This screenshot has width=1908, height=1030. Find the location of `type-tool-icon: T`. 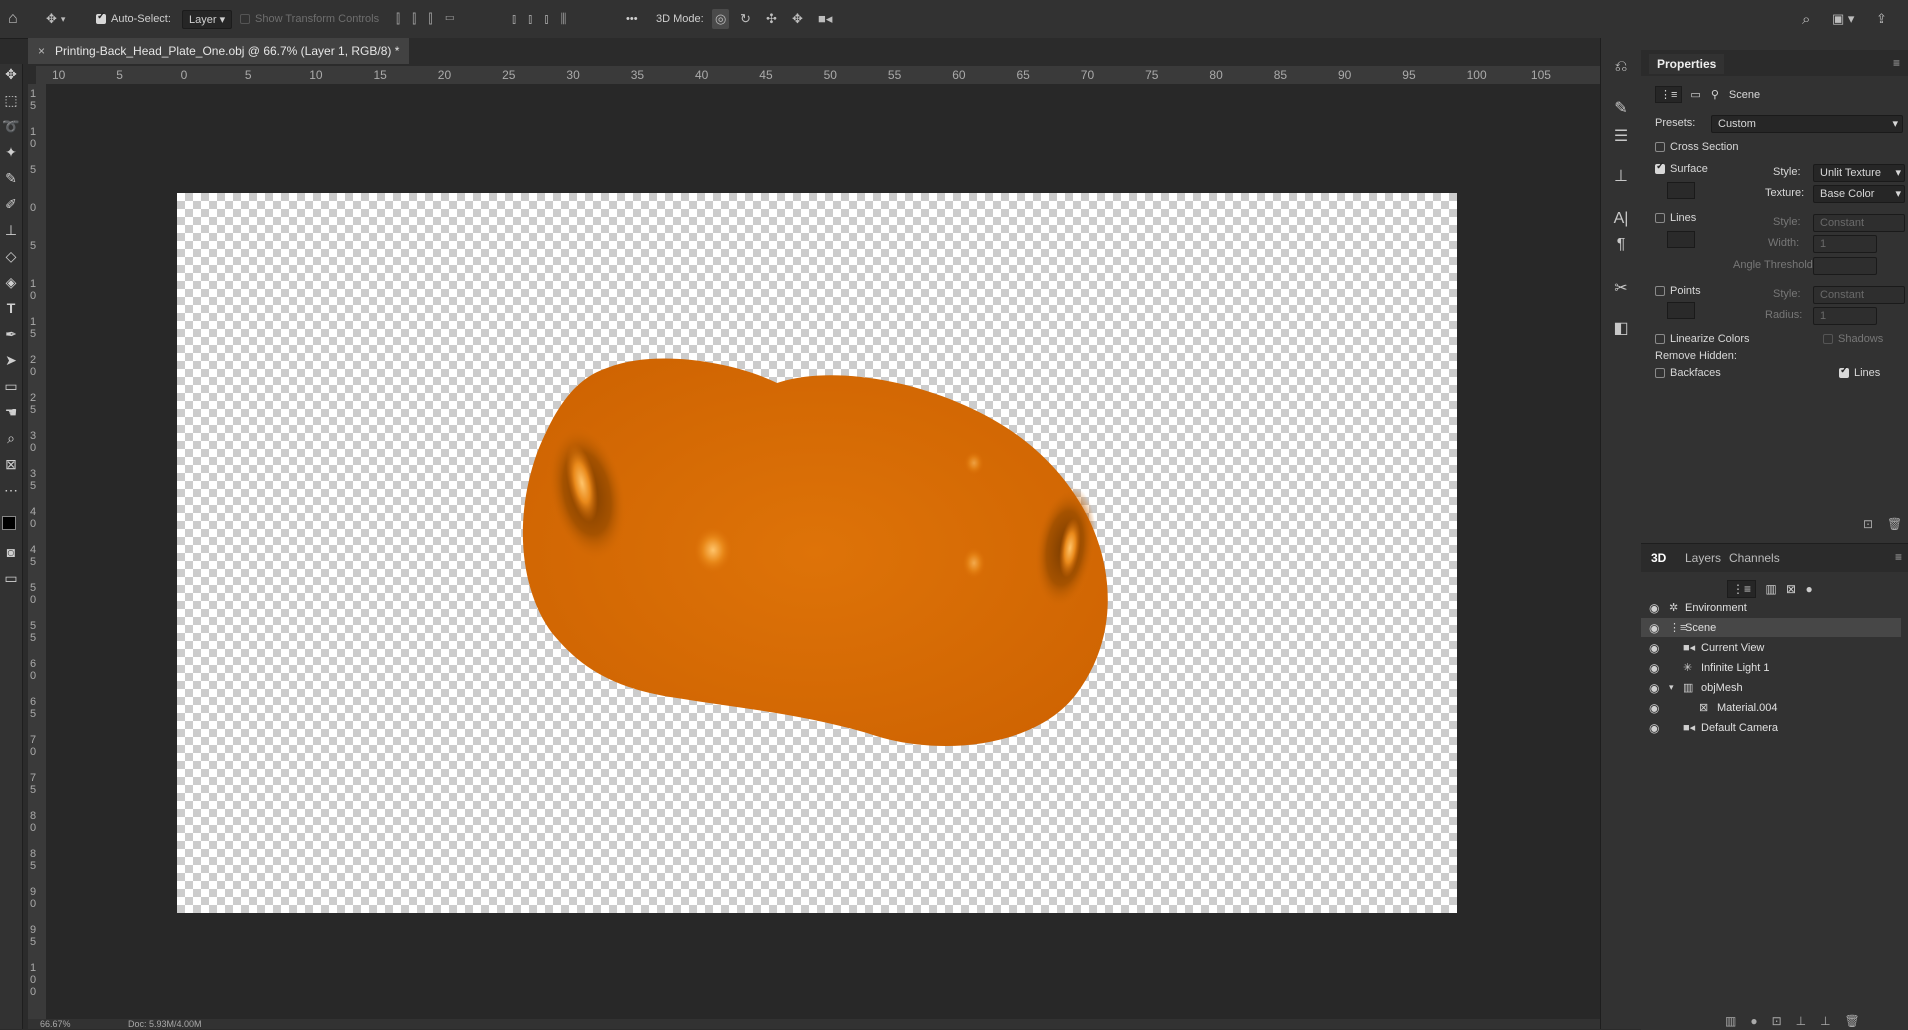

type-tool-icon: T is located at coordinates (11, 308).